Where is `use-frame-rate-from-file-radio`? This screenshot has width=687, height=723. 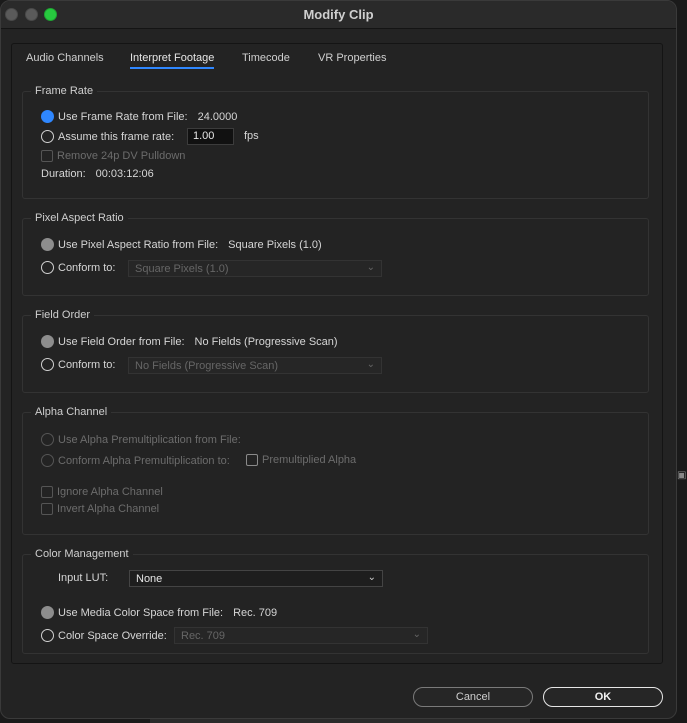 use-frame-rate-from-file-radio is located at coordinates (47, 116).